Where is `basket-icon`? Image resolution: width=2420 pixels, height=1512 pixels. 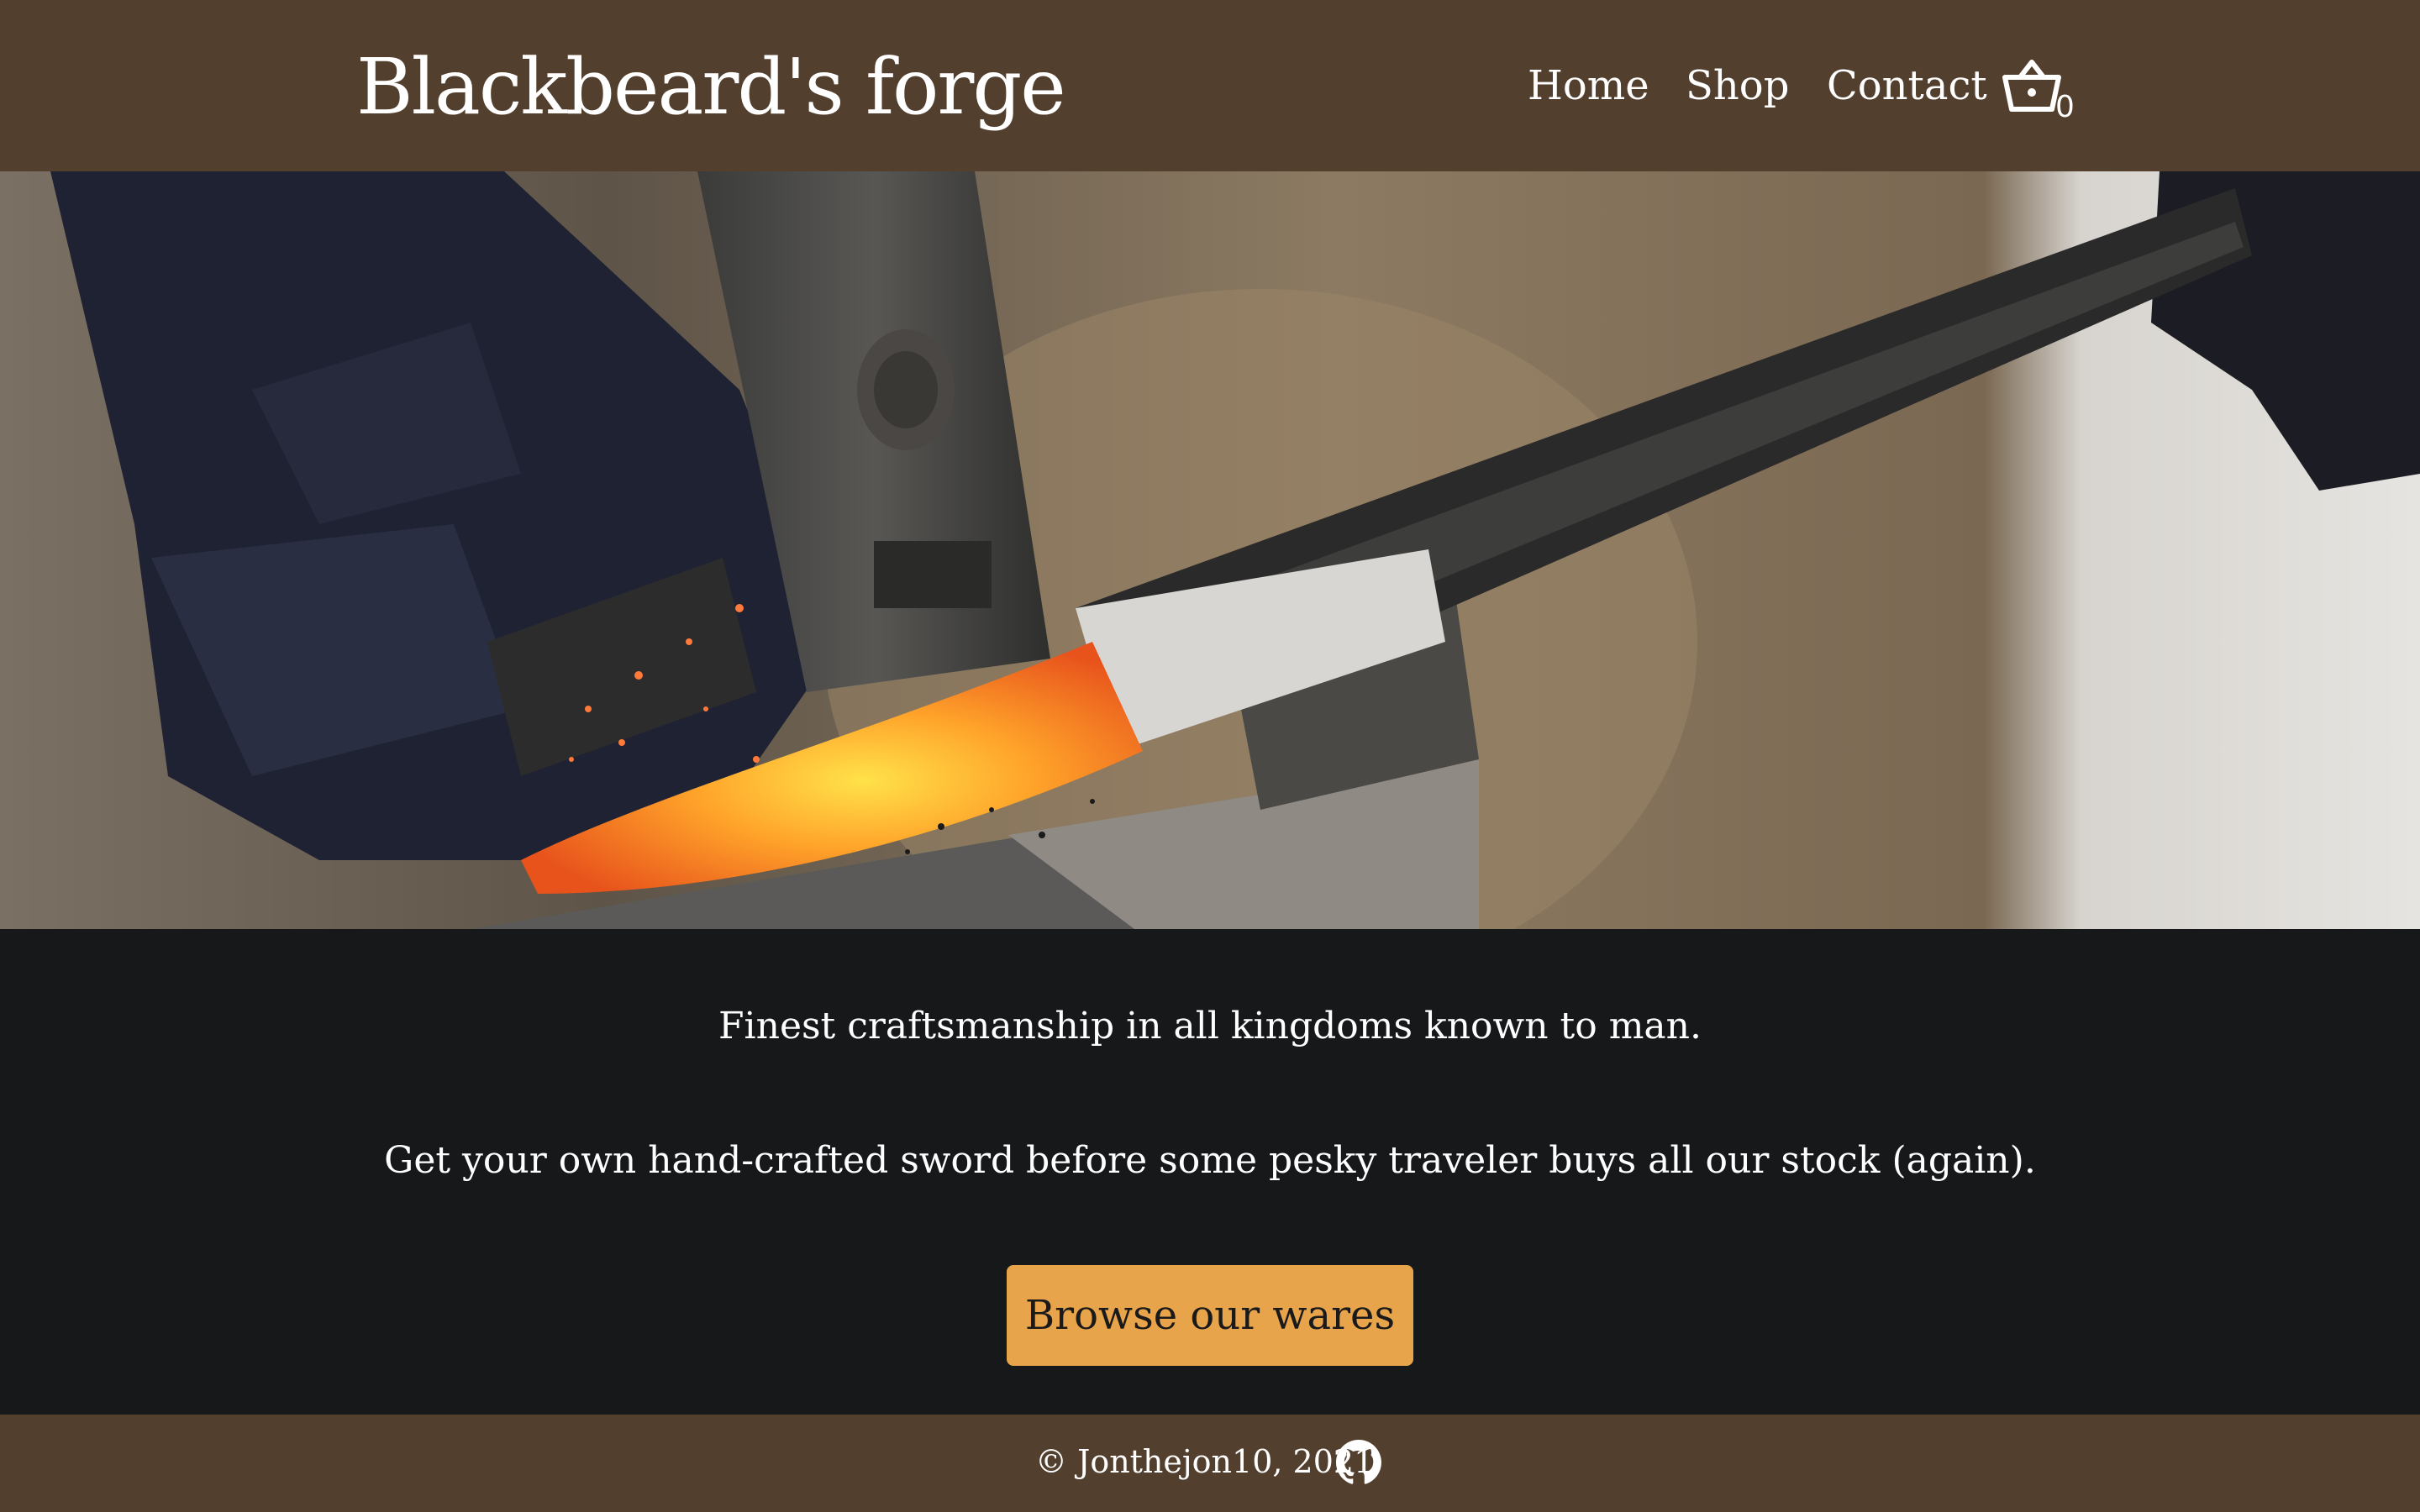 basket-icon is located at coordinates (2032, 86).